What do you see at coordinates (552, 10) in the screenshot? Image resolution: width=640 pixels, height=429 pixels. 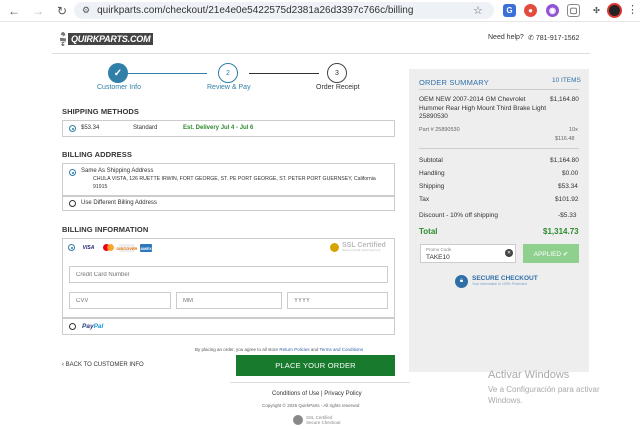 I see `extension-purple-icon: ◉` at bounding box center [552, 10].